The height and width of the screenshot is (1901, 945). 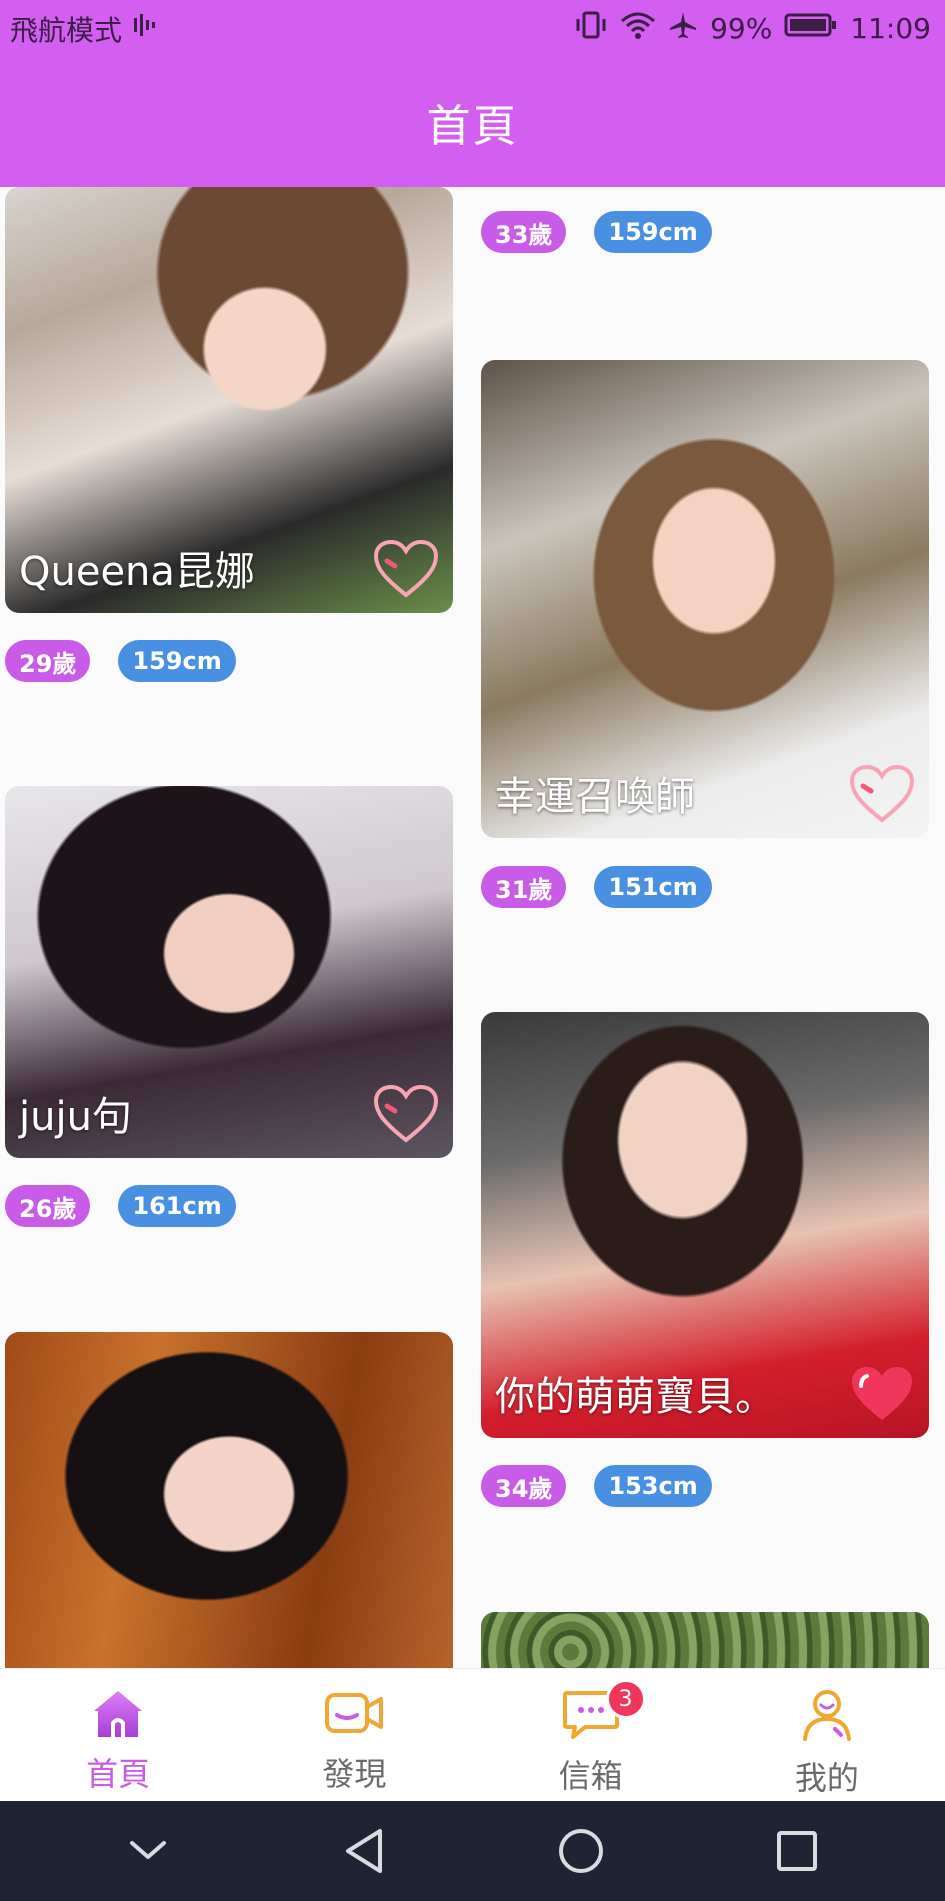 What do you see at coordinates (890, 28) in the screenshot?
I see `clock: 11:09` at bounding box center [890, 28].